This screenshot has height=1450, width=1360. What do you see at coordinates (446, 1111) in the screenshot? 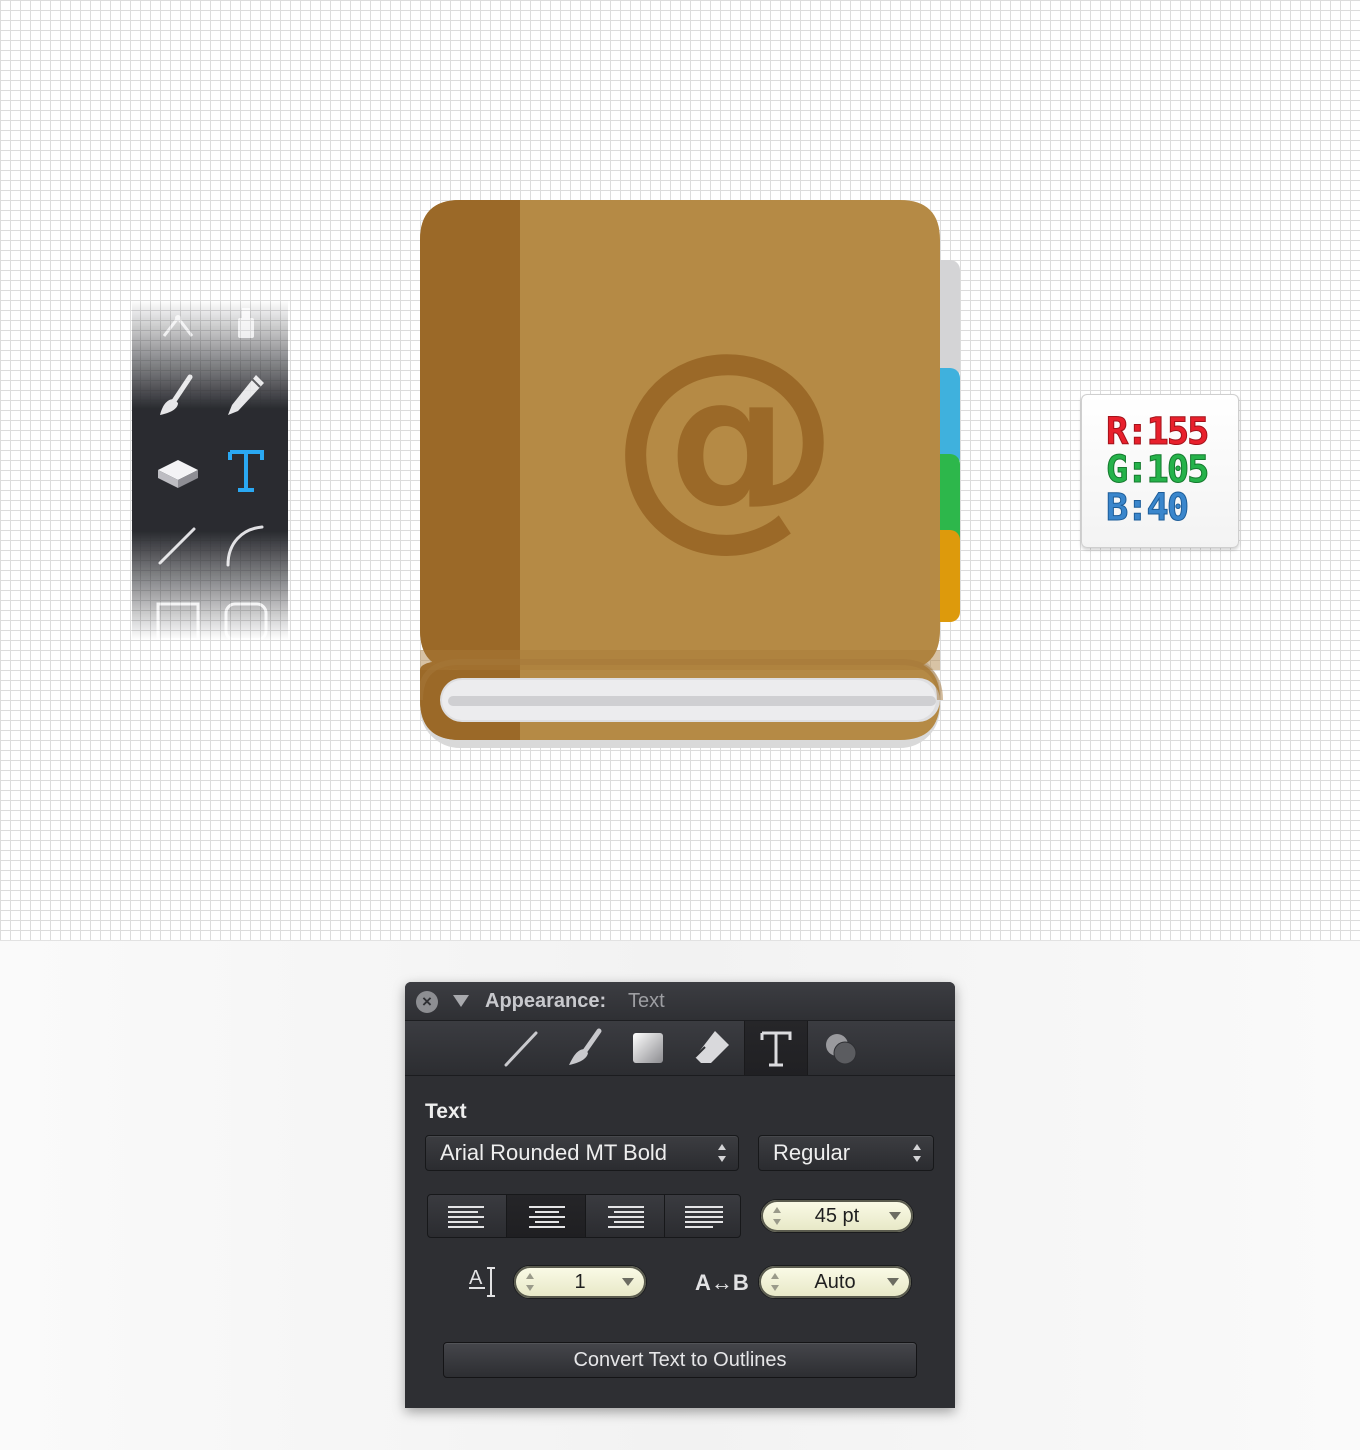
I see `section-label: Text` at bounding box center [446, 1111].